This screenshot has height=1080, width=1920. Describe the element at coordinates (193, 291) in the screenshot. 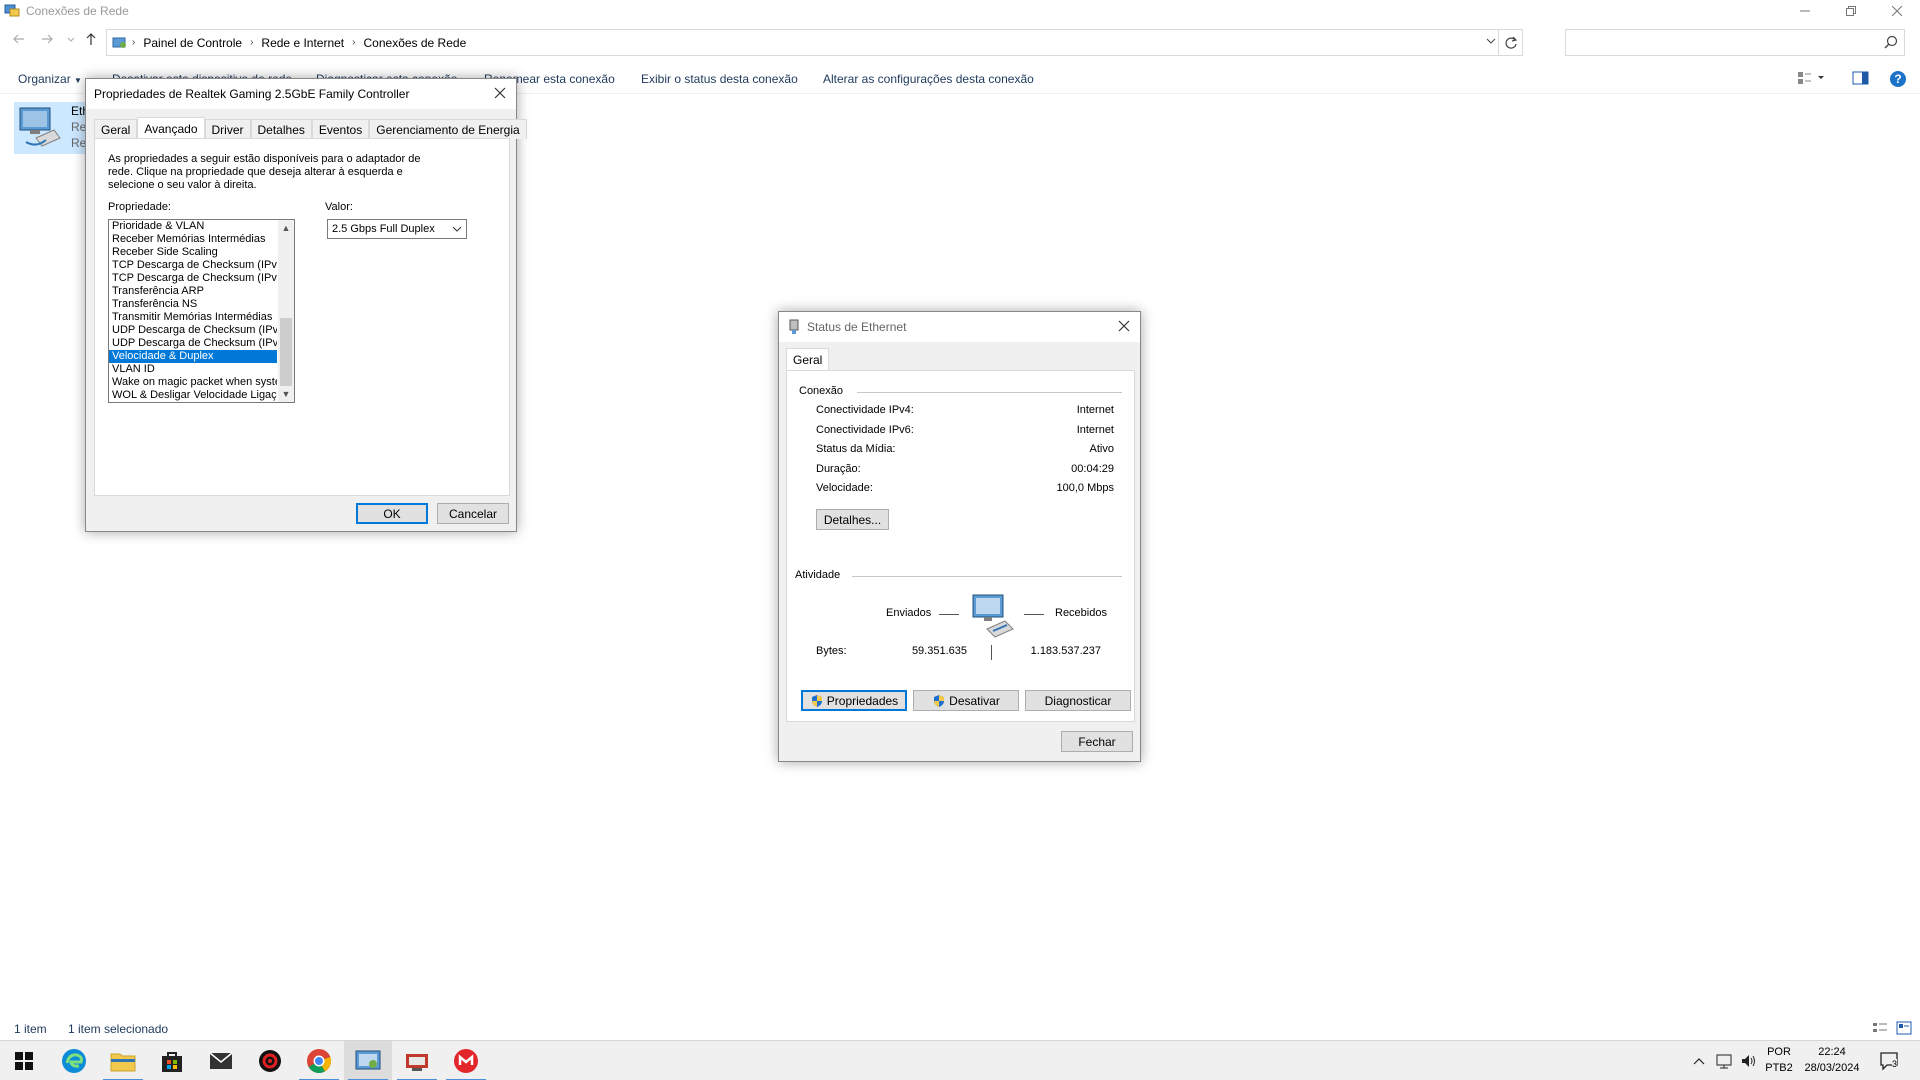

I see `property-list-item: Transferência ARP` at that location.